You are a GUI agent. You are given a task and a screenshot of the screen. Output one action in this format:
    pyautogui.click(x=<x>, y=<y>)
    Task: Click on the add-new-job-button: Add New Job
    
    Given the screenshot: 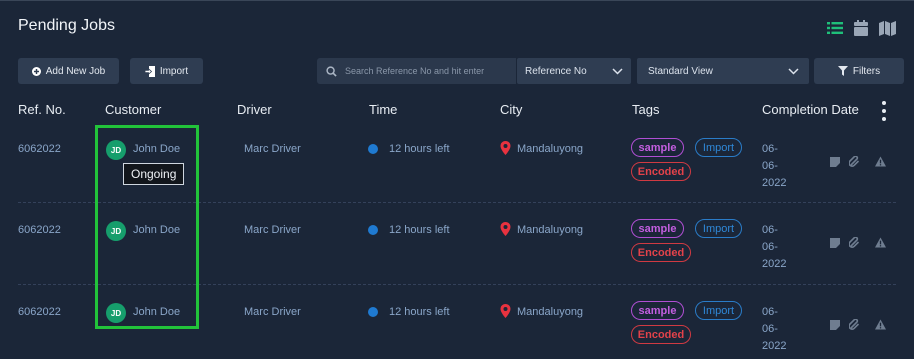 What is the action you would take?
    pyautogui.click(x=68, y=71)
    